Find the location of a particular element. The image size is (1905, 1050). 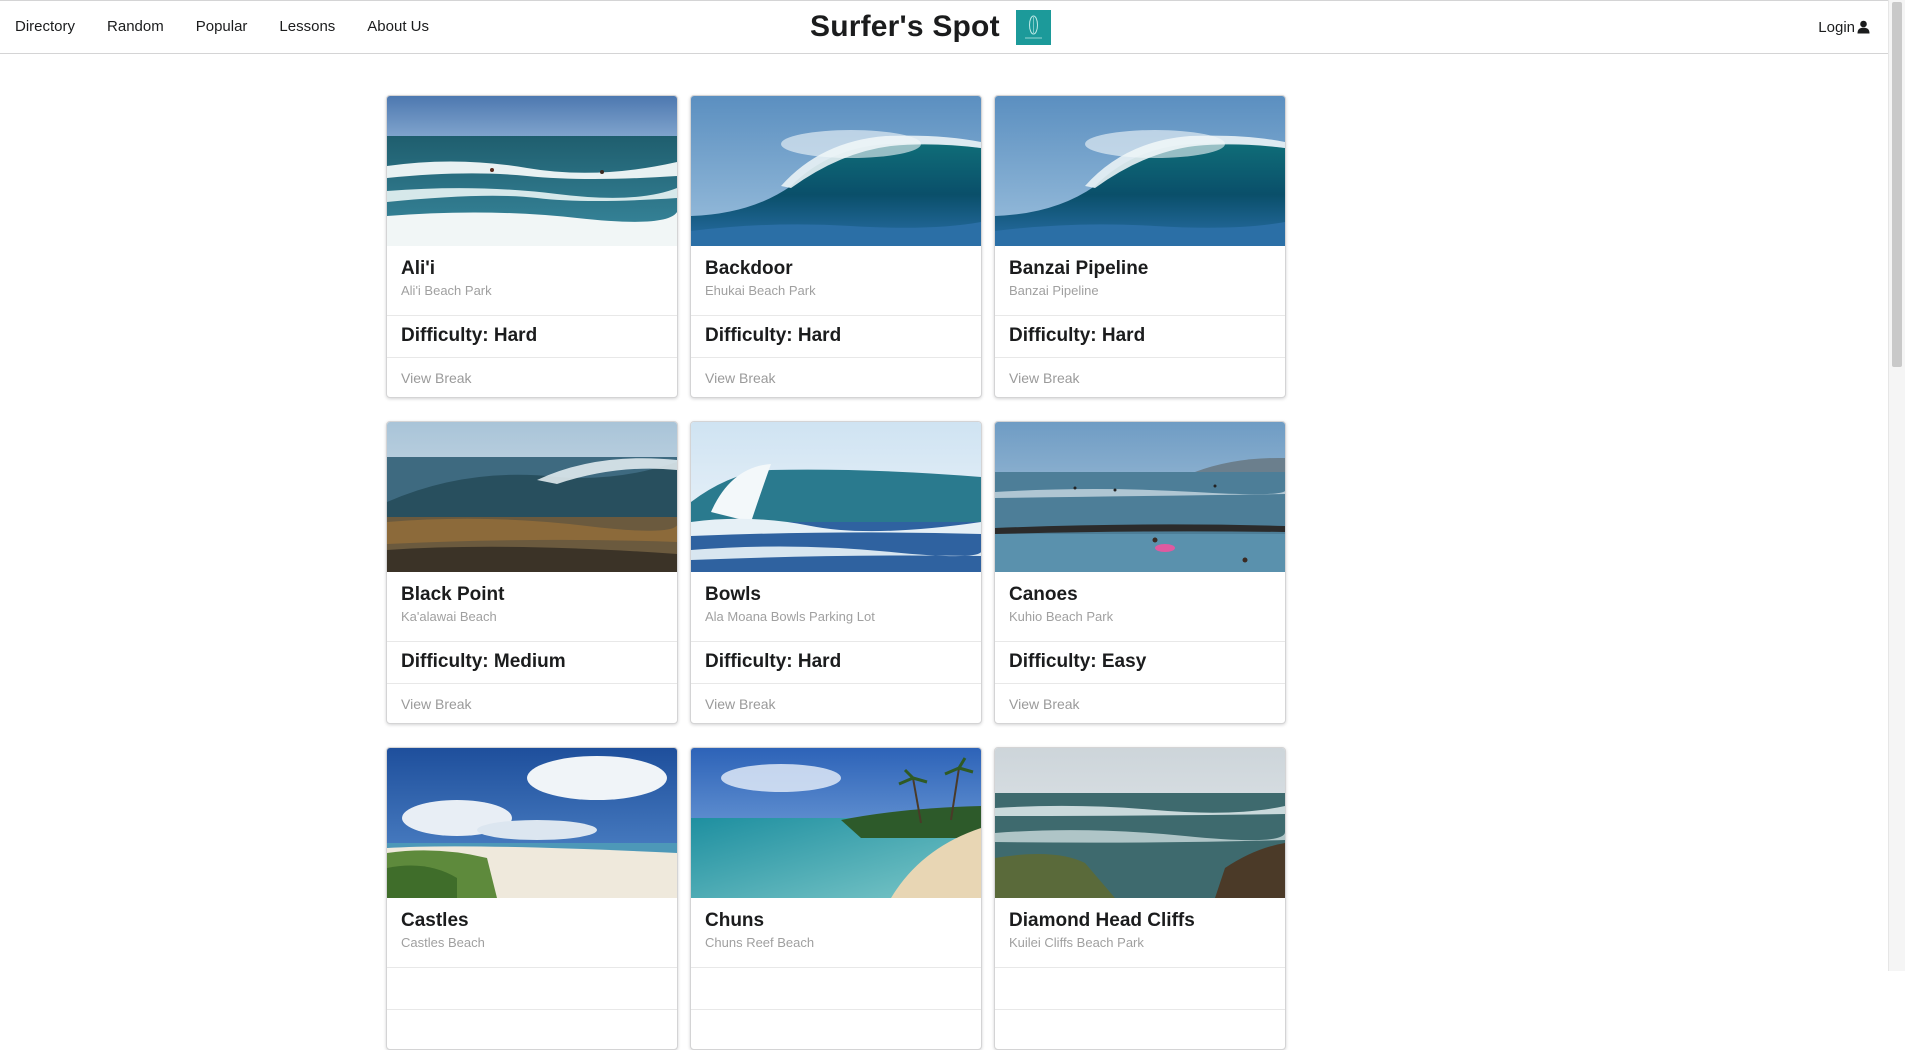

break-location: Banzai Pipeline is located at coordinates (1054, 290).